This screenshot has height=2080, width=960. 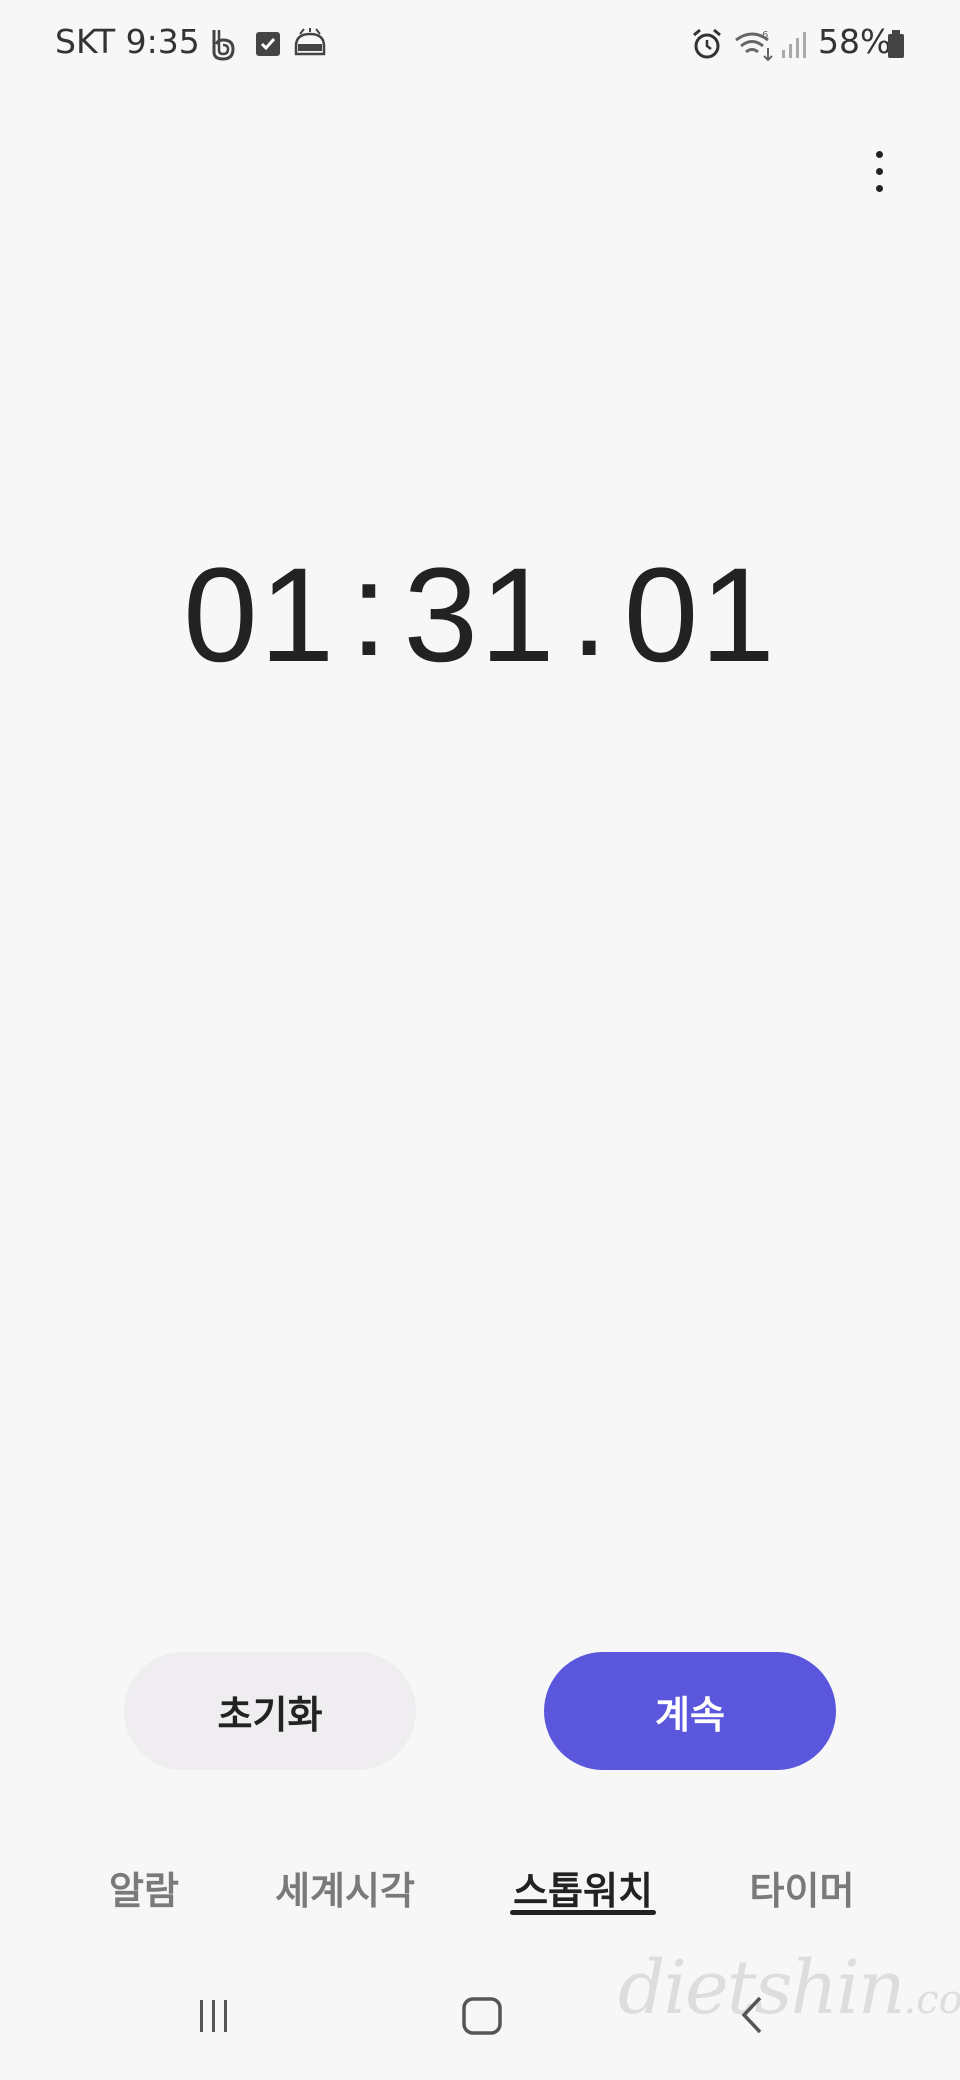 What do you see at coordinates (754, 44) in the screenshot?
I see `wifi-icon: 6` at bounding box center [754, 44].